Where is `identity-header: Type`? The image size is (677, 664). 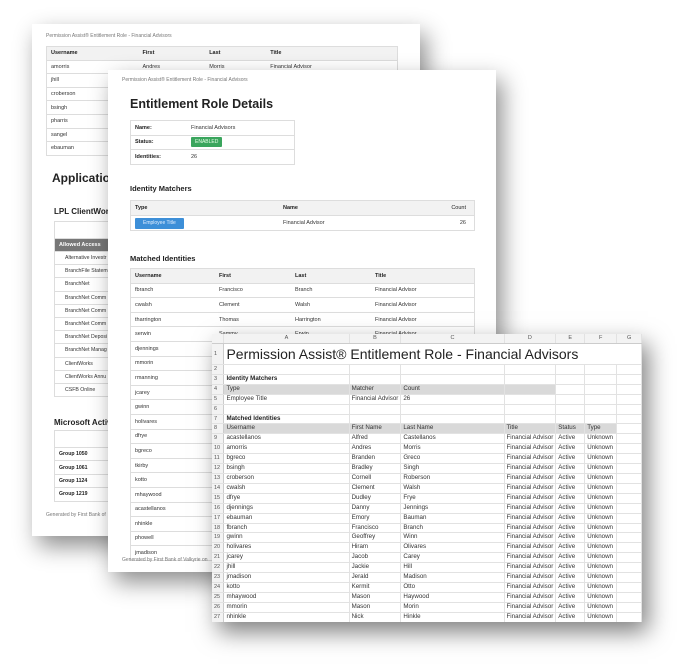
identity-header: Type is located at coordinates (601, 429).